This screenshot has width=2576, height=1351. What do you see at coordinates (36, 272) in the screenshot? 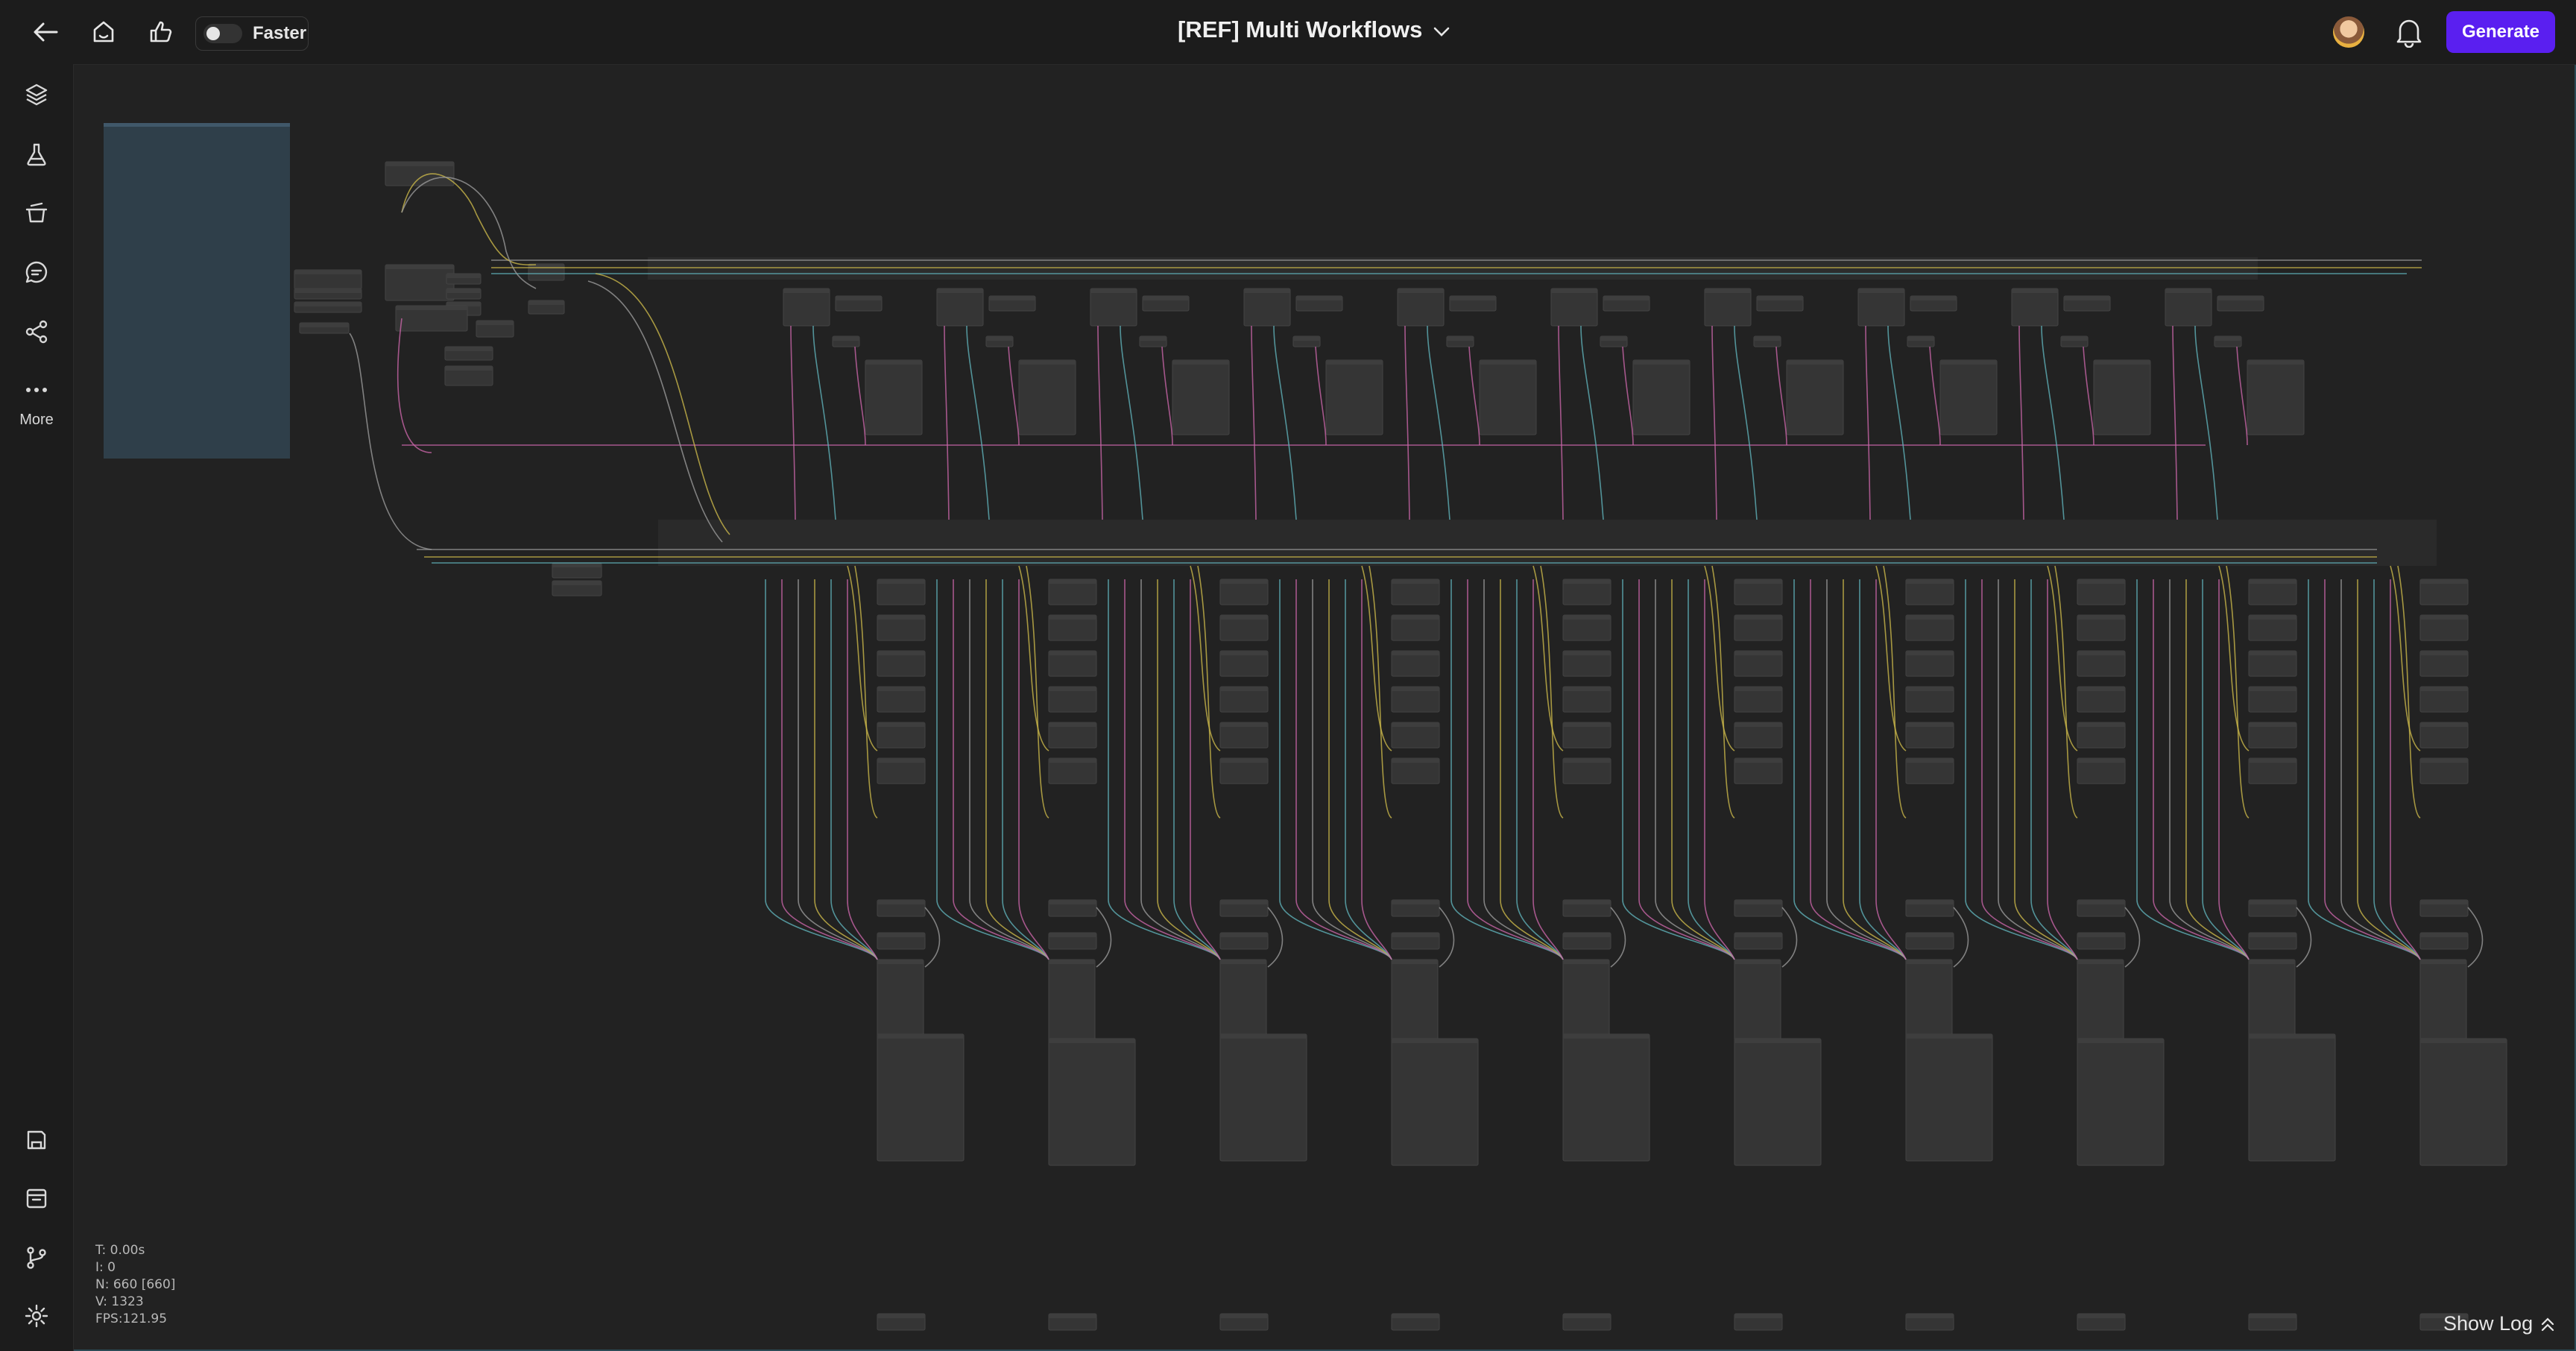
I see `chat-icon` at bounding box center [36, 272].